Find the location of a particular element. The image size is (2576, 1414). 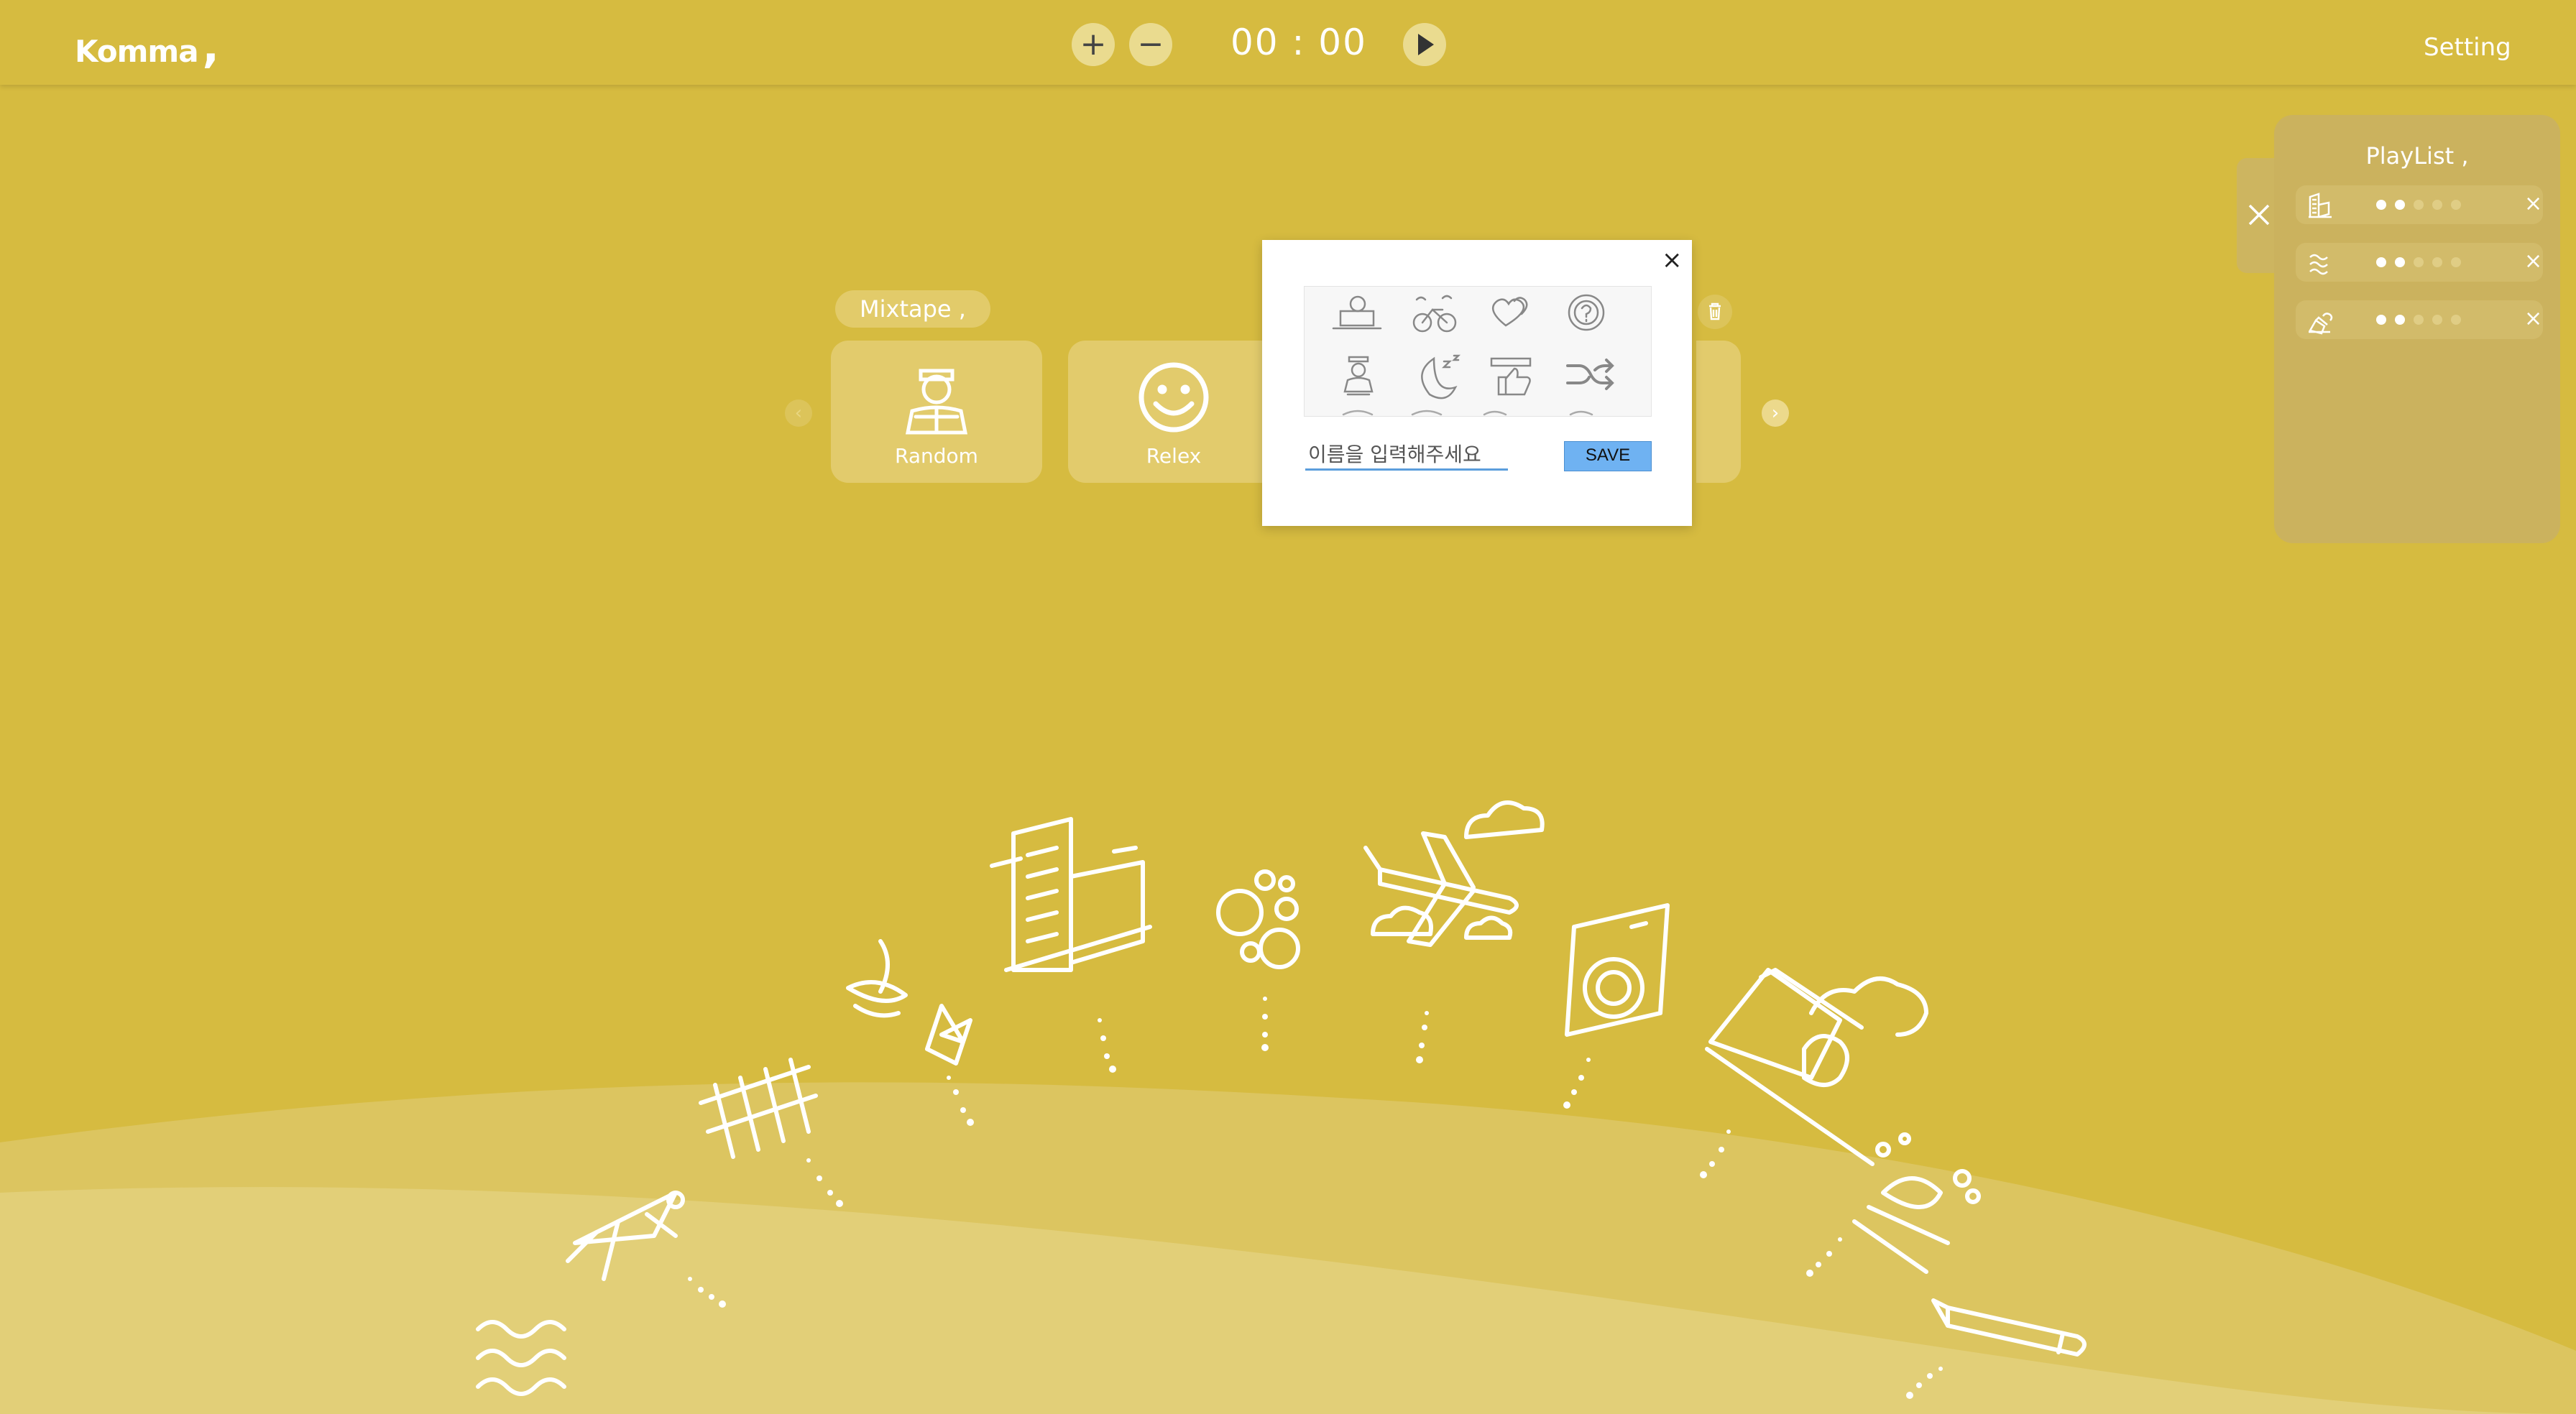

save-mixtape-dialog: × 이름을 입력해주세요 SAVE is located at coordinates (1477, 383).